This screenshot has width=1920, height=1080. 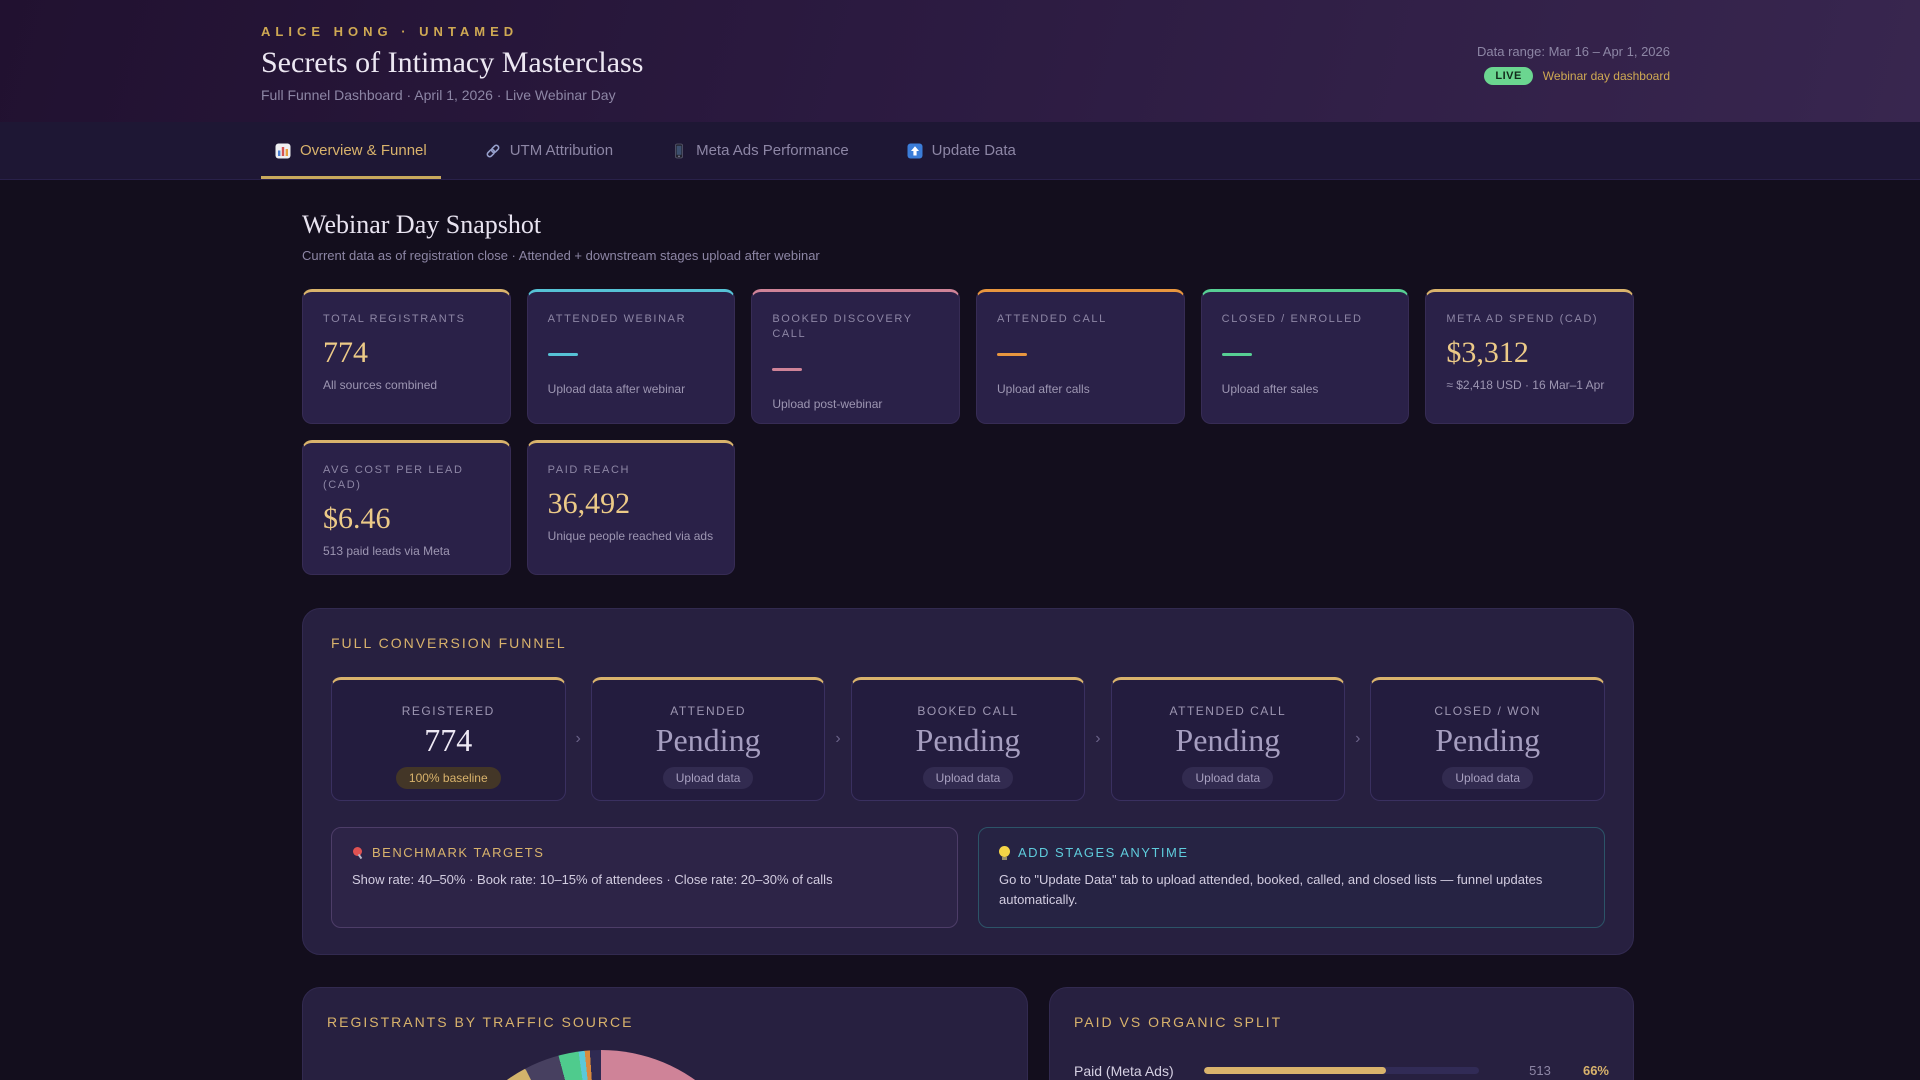 I want to click on traffic-source-panel: REGISTRANTS BY TRAFFIC SOURCE Instagram, so click(x=665, y=1033).